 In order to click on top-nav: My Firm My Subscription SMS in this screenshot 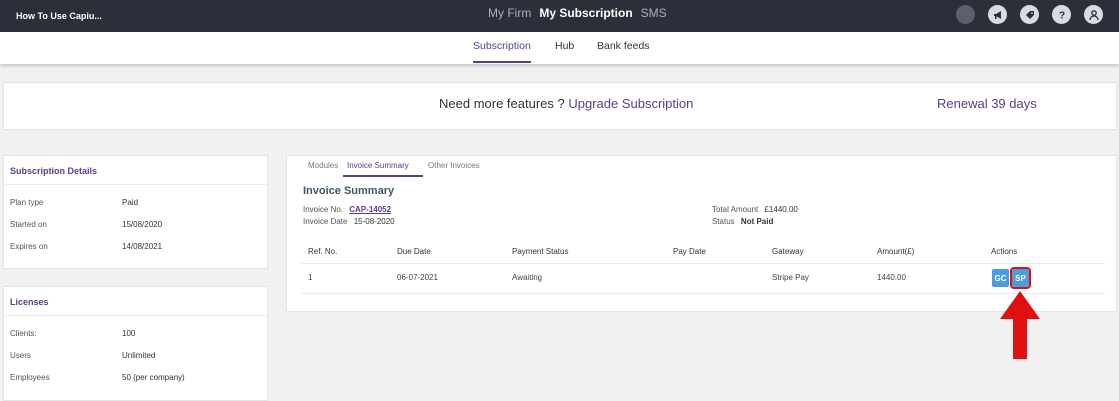, I will do `click(577, 13)`.